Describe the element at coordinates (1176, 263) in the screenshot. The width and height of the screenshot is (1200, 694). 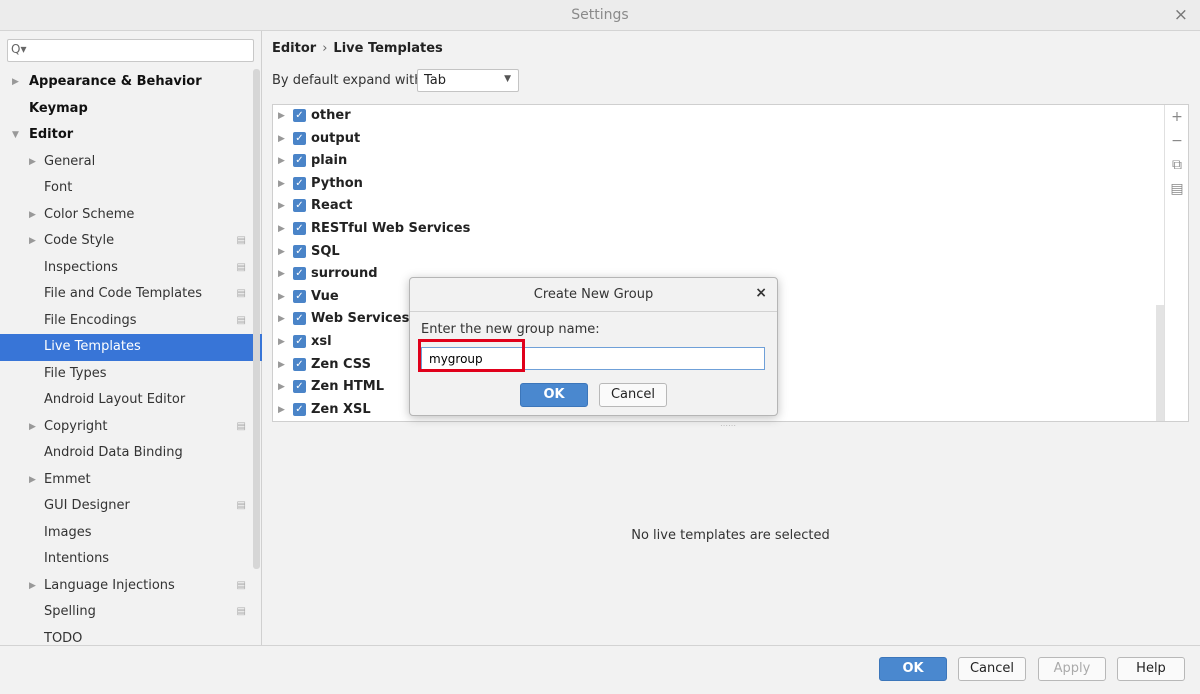
I see `groups-toolbar: + − ⧉ ▤` at that location.